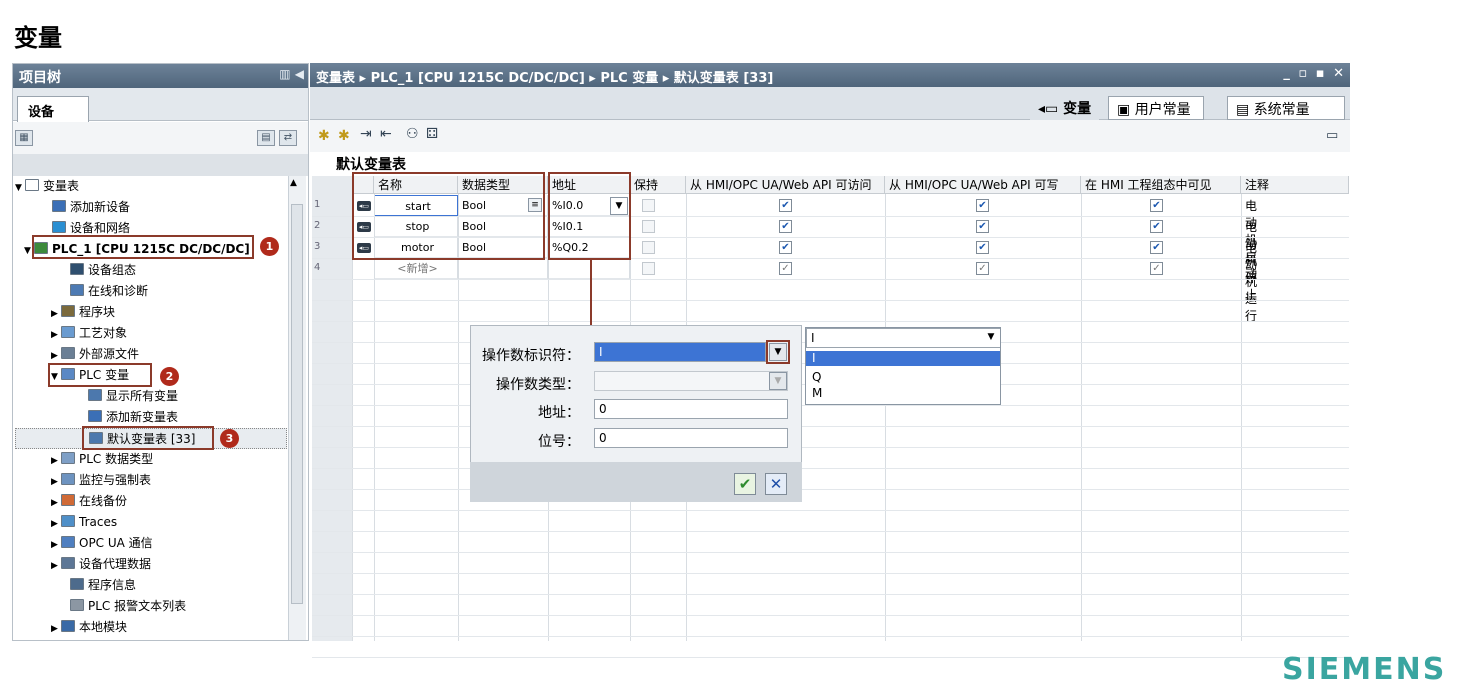 The image size is (1476, 687). What do you see at coordinates (691, 381) in the screenshot?
I see `operand-type-field` at bounding box center [691, 381].